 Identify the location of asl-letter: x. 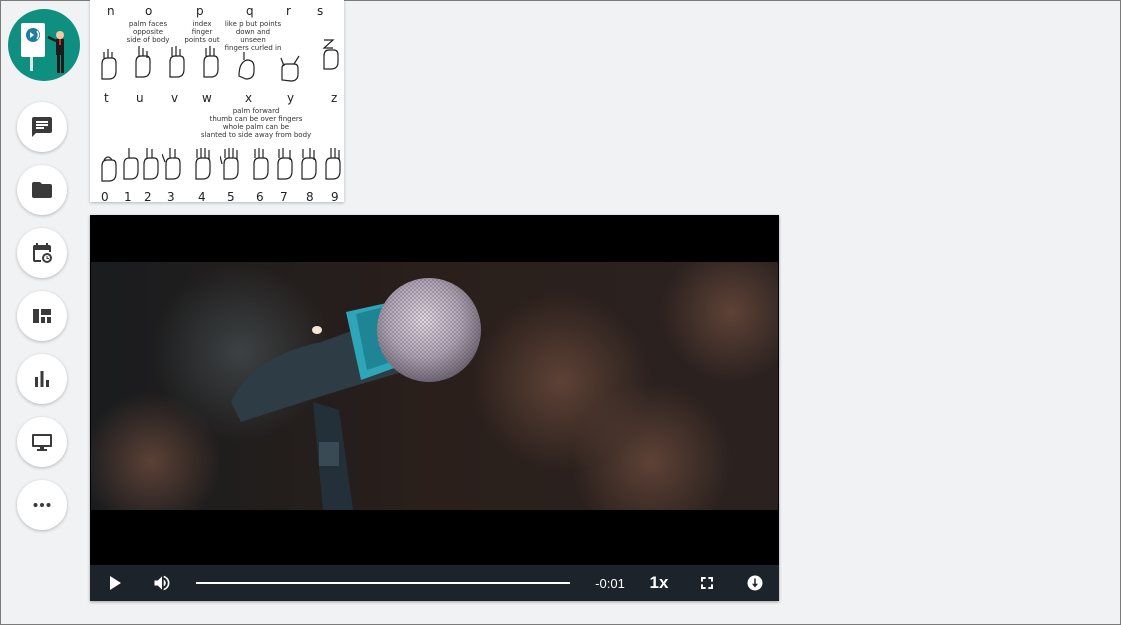
(249, 98).